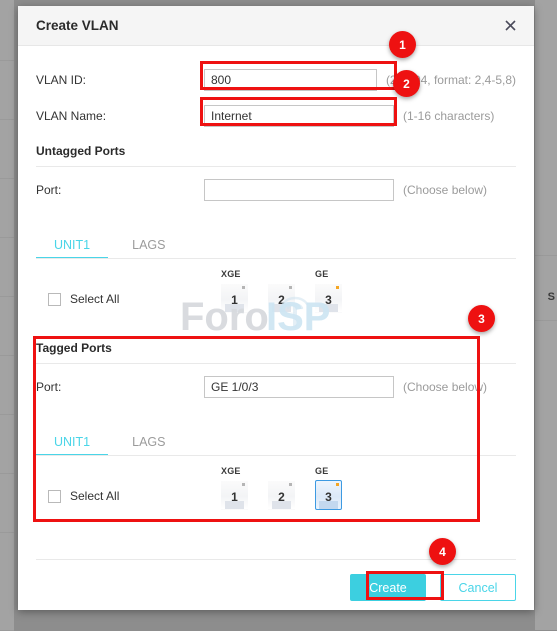  Describe the element at coordinates (276, 275) in the screenshot. I see `untagged-port-group-labels: XGE GE` at that location.